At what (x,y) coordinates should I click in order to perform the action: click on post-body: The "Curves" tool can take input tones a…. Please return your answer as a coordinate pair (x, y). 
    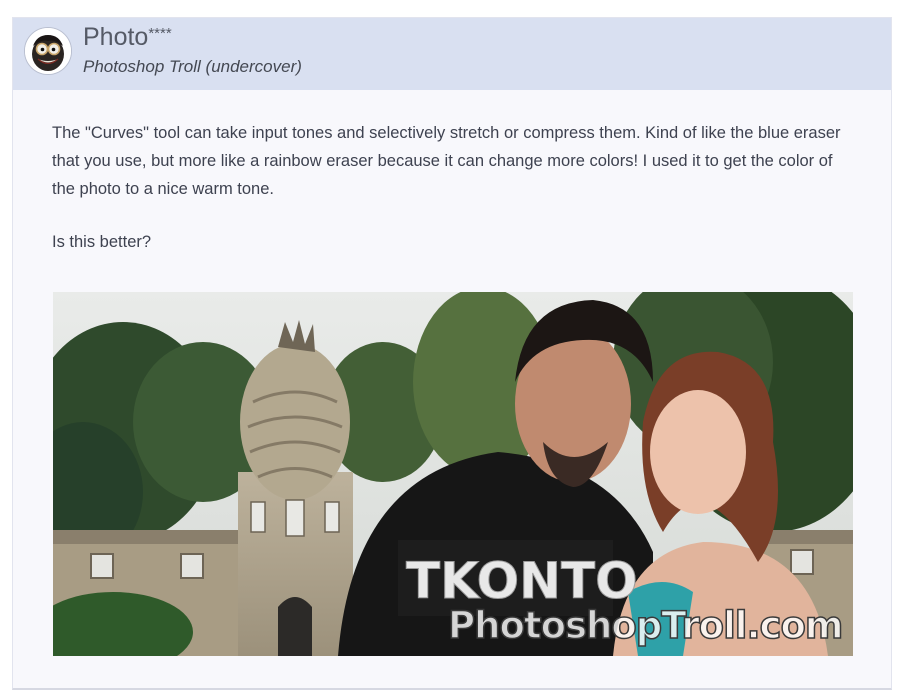
    Looking at the image, I should click on (452, 161).